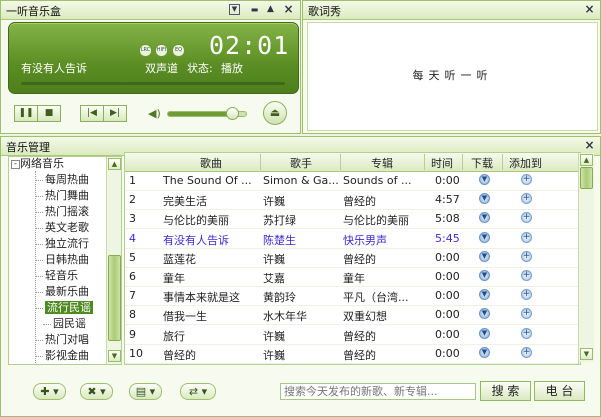 This screenshot has height=417, width=601. Describe the element at coordinates (153, 83) in the screenshot. I see `seek-bar` at that location.